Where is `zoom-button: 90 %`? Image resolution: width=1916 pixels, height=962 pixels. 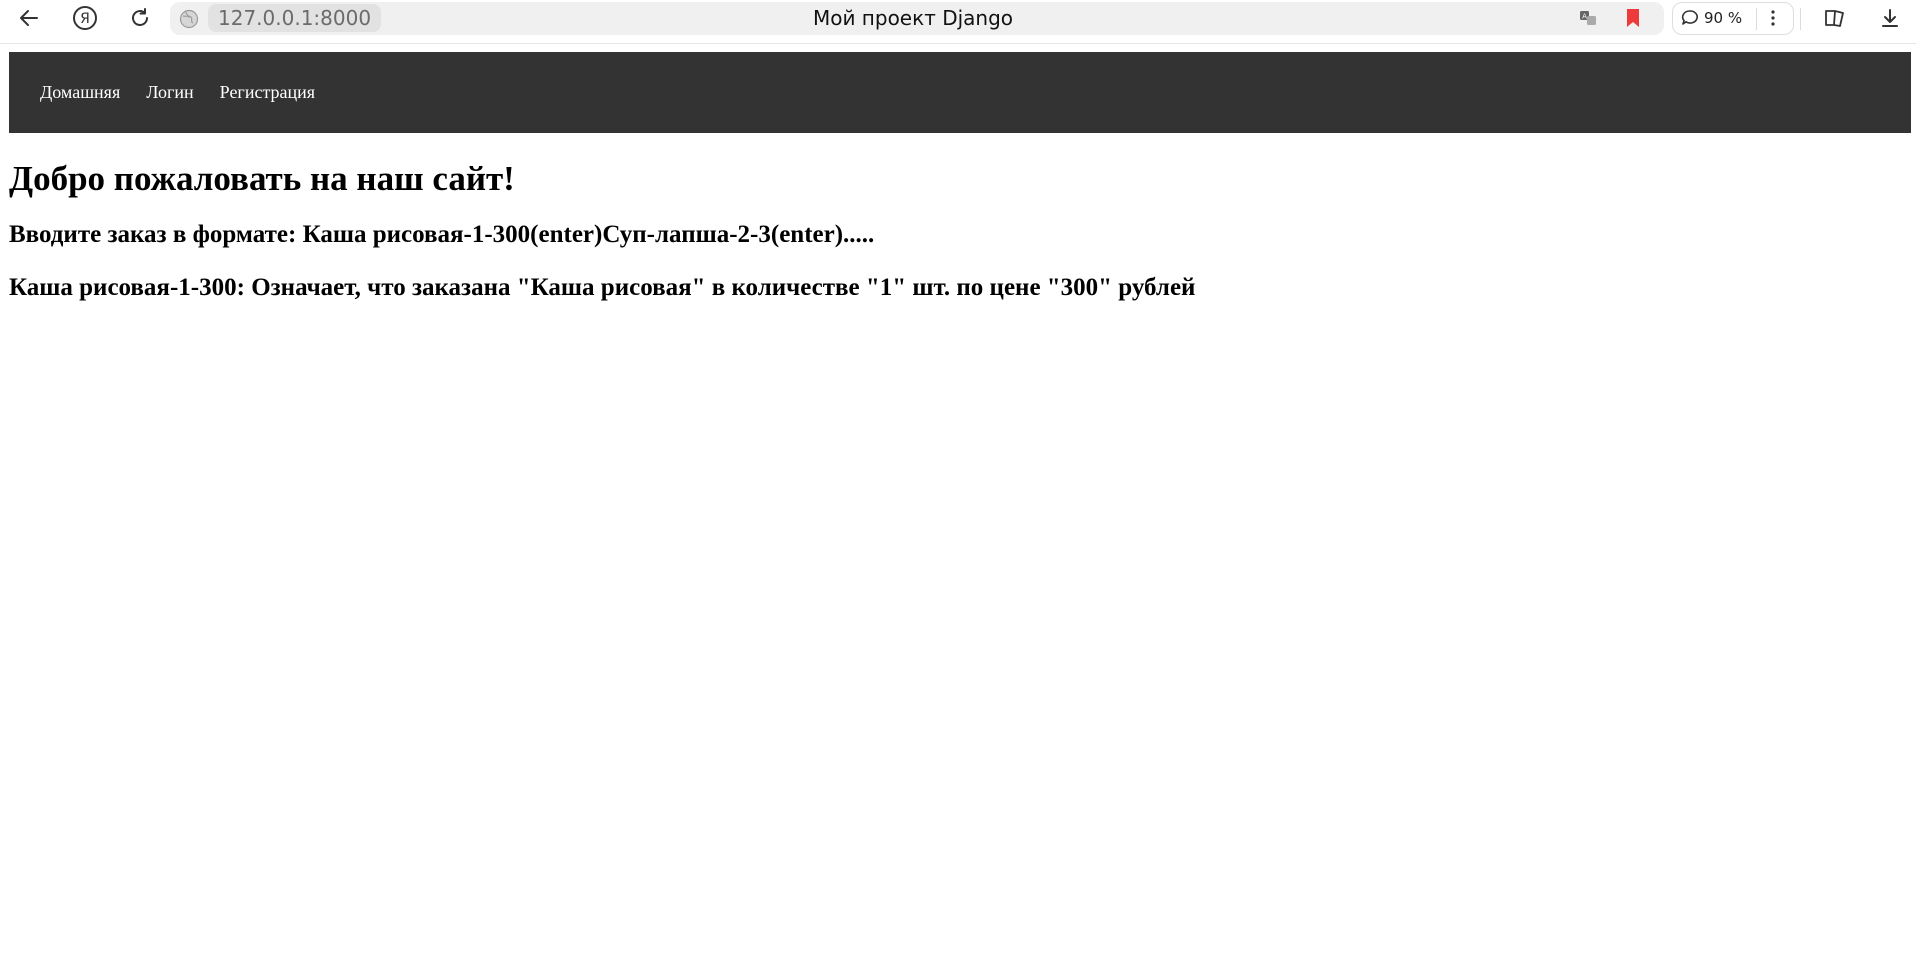 zoom-button: 90 % is located at coordinates (1711, 18).